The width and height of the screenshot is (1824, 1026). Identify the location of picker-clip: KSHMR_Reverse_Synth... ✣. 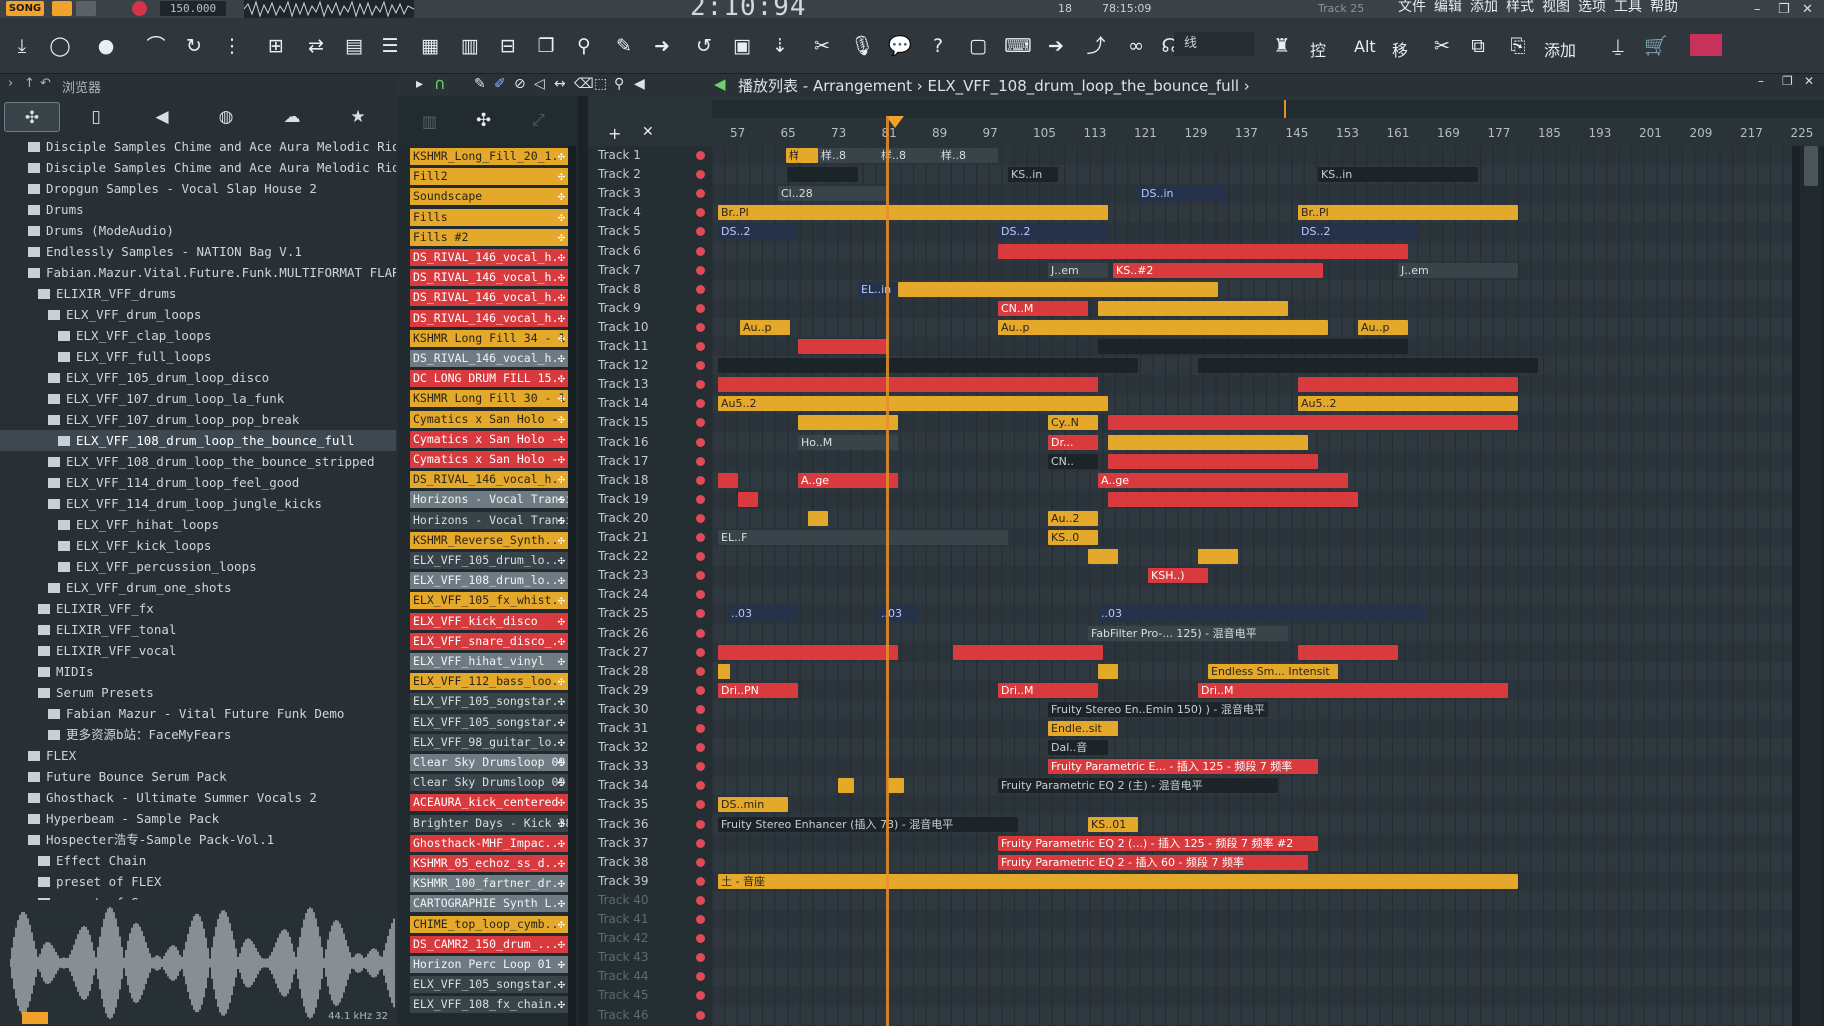
(489, 540).